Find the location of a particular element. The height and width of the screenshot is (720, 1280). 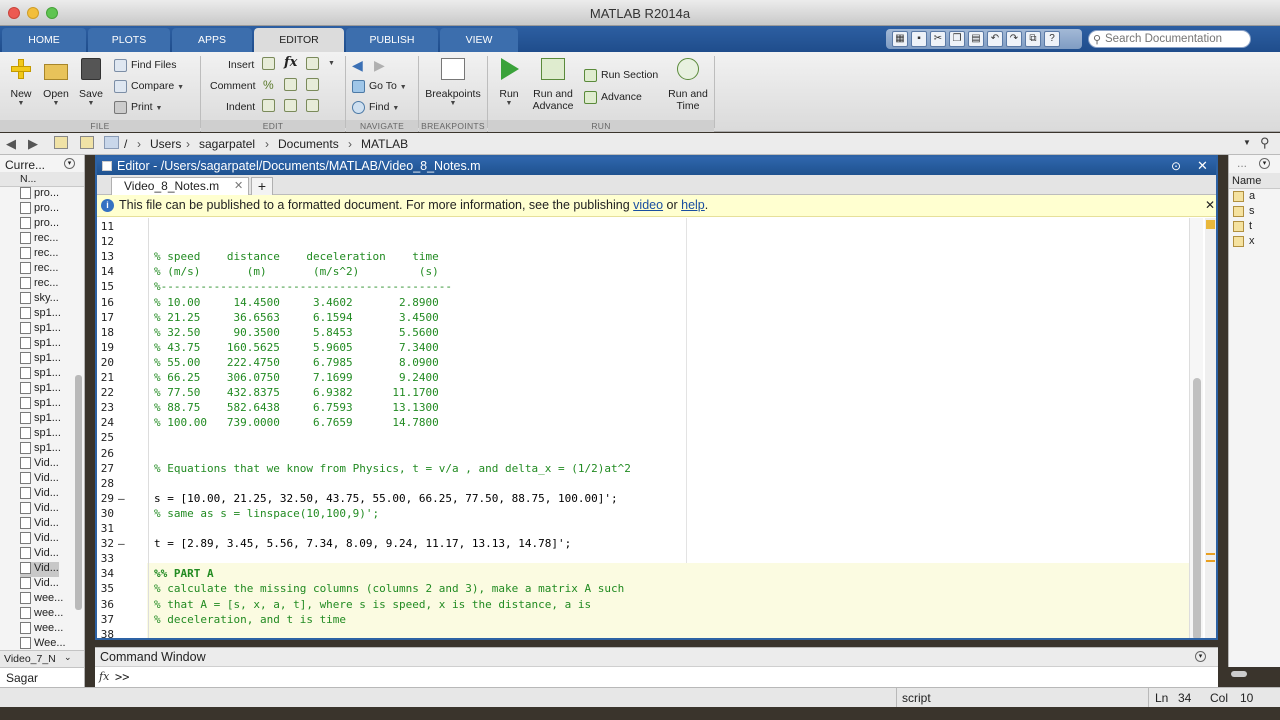

redo-icon: ↷ is located at coordinates (1014, 39).